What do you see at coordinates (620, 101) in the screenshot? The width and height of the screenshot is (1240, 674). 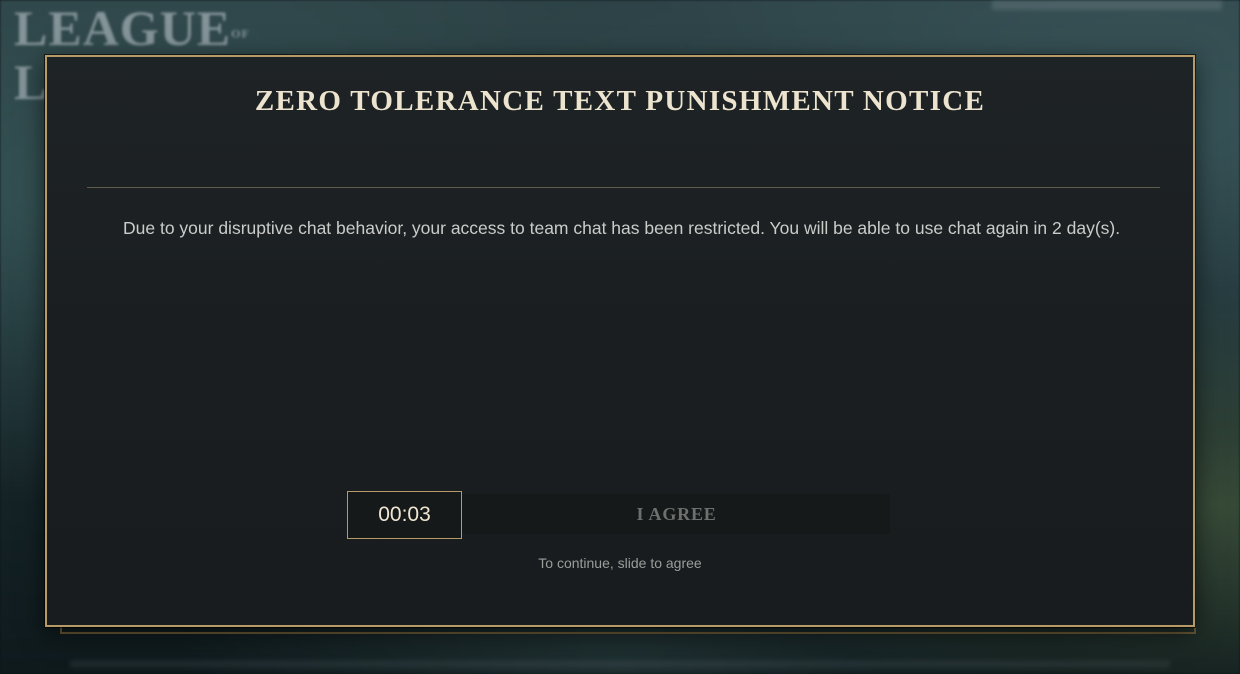 I see `modal-title: ZERO TOLERANCE TEXT PUNISHMENT NOTICE` at bounding box center [620, 101].